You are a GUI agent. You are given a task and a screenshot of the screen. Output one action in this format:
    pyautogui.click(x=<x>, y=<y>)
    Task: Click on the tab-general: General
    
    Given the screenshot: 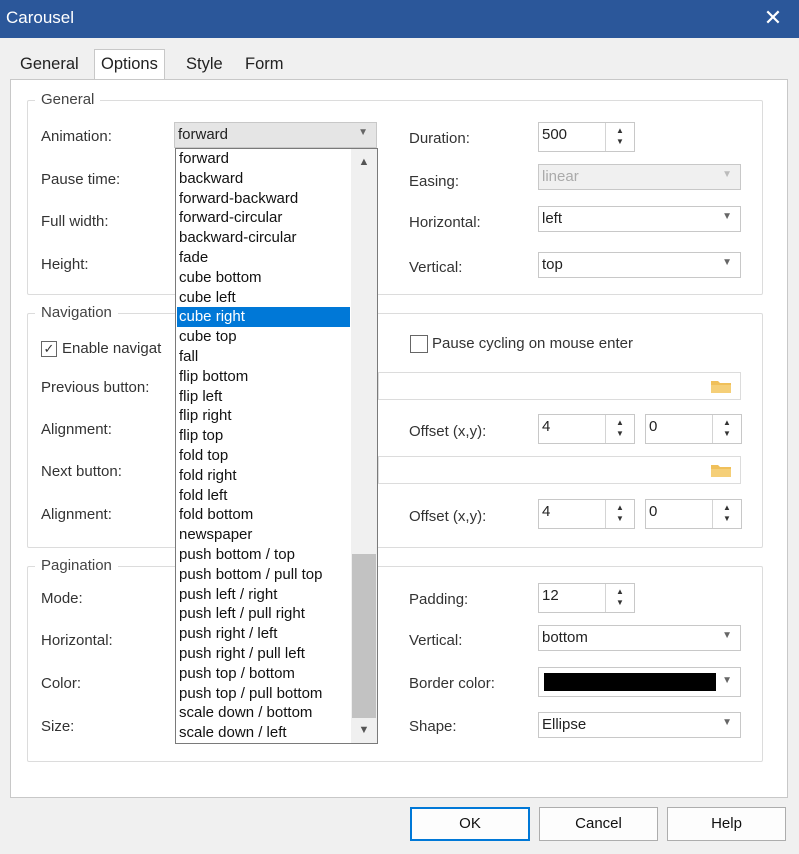 What is the action you would take?
    pyautogui.click(x=49, y=64)
    